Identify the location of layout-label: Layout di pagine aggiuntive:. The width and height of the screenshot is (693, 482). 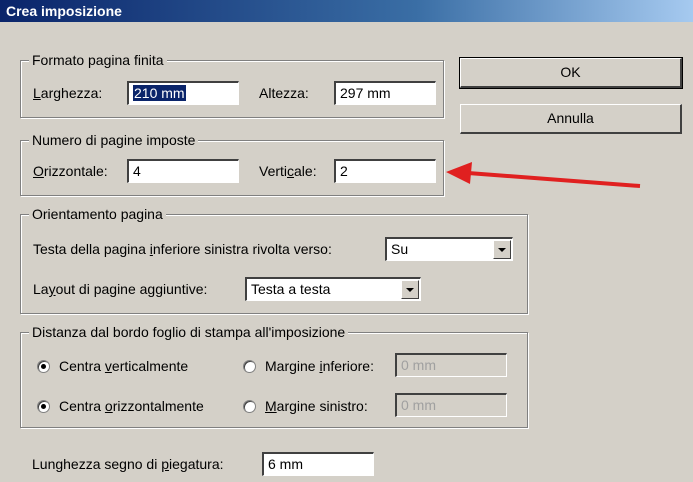
(120, 289).